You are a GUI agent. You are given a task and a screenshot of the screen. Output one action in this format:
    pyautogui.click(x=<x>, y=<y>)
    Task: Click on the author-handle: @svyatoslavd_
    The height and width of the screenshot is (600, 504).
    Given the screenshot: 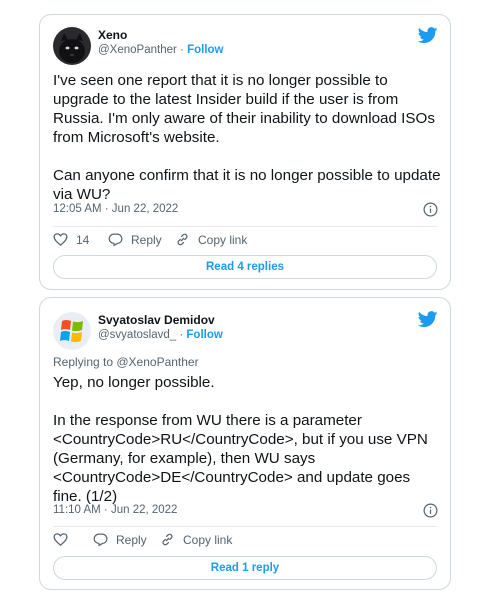 What is the action you would take?
    pyautogui.click(x=137, y=335)
    